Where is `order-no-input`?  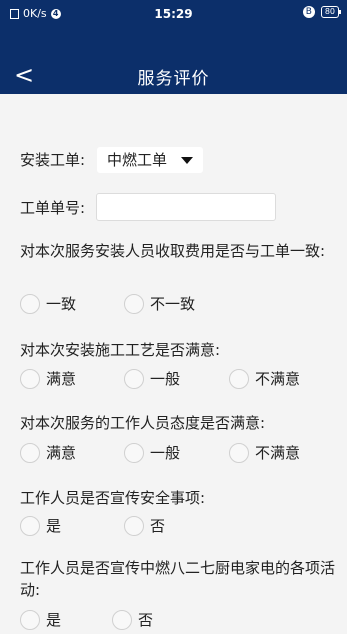
order-no-input is located at coordinates (186, 207).